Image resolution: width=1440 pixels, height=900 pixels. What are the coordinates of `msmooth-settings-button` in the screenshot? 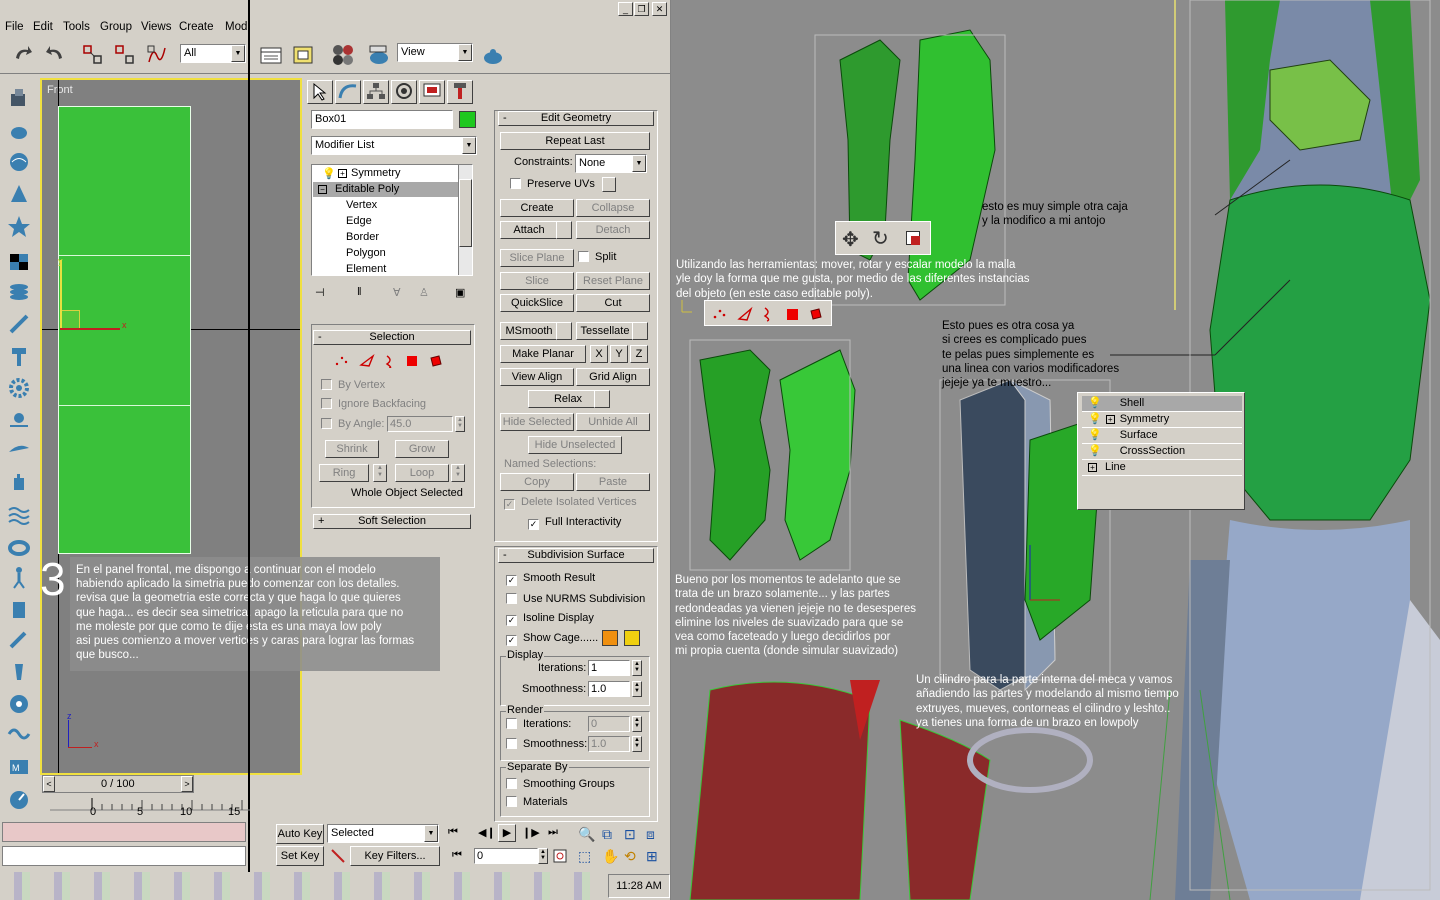 It's located at (564, 331).